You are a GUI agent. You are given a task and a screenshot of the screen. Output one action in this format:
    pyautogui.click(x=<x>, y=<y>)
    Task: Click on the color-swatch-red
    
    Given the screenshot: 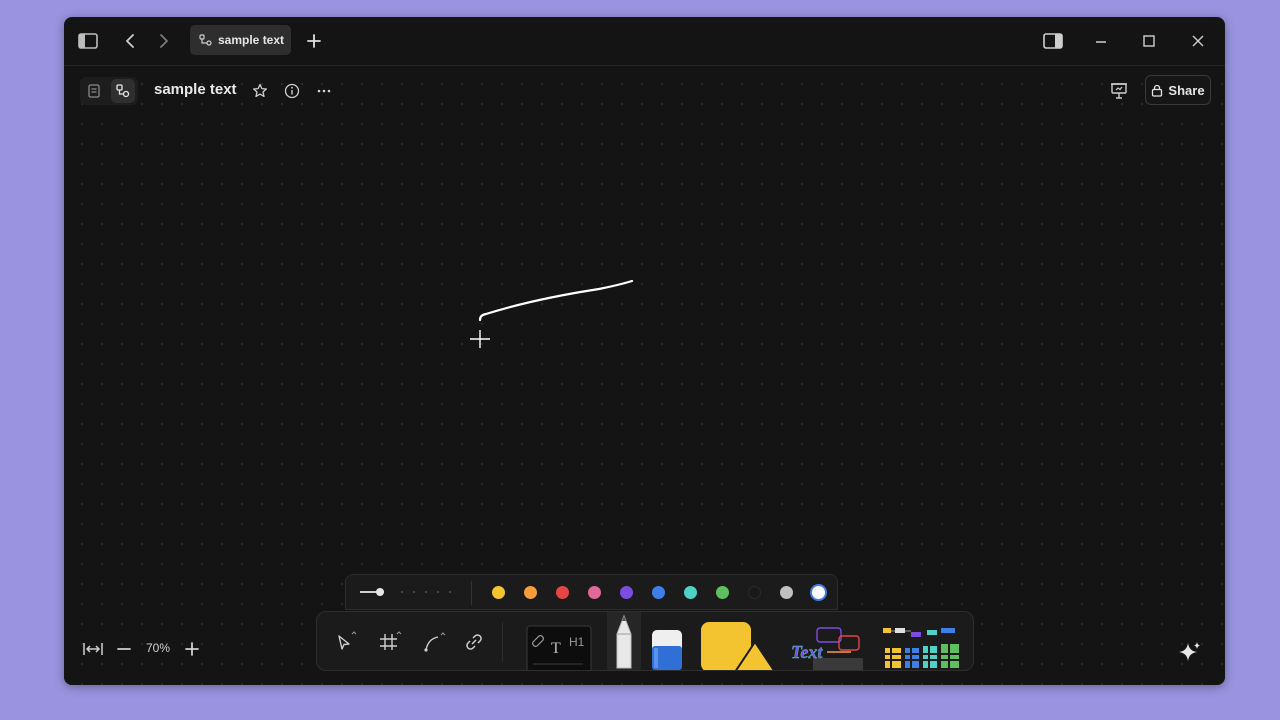 What is the action you would take?
    pyautogui.click(x=562, y=592)
    